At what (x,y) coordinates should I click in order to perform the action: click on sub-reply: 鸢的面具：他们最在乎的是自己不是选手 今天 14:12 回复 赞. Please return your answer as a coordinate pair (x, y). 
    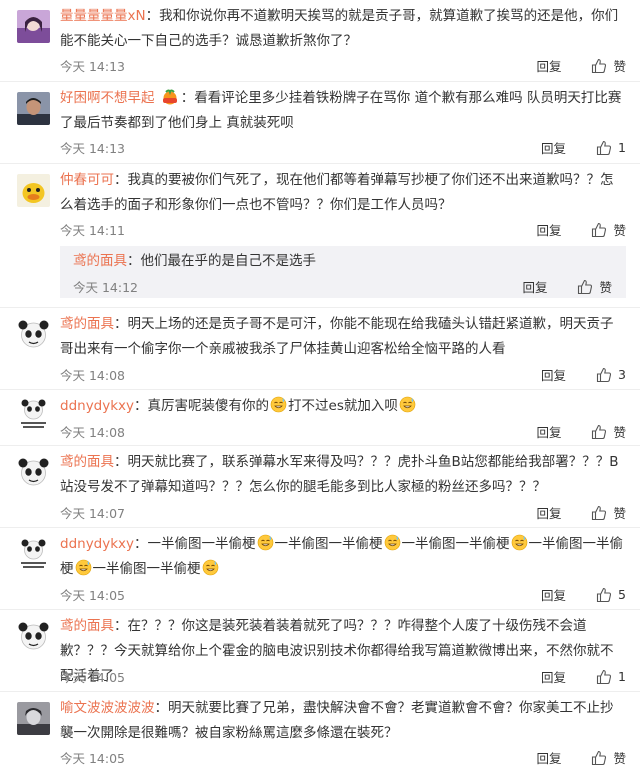
    Looking at the image, I should click on (343, 272).